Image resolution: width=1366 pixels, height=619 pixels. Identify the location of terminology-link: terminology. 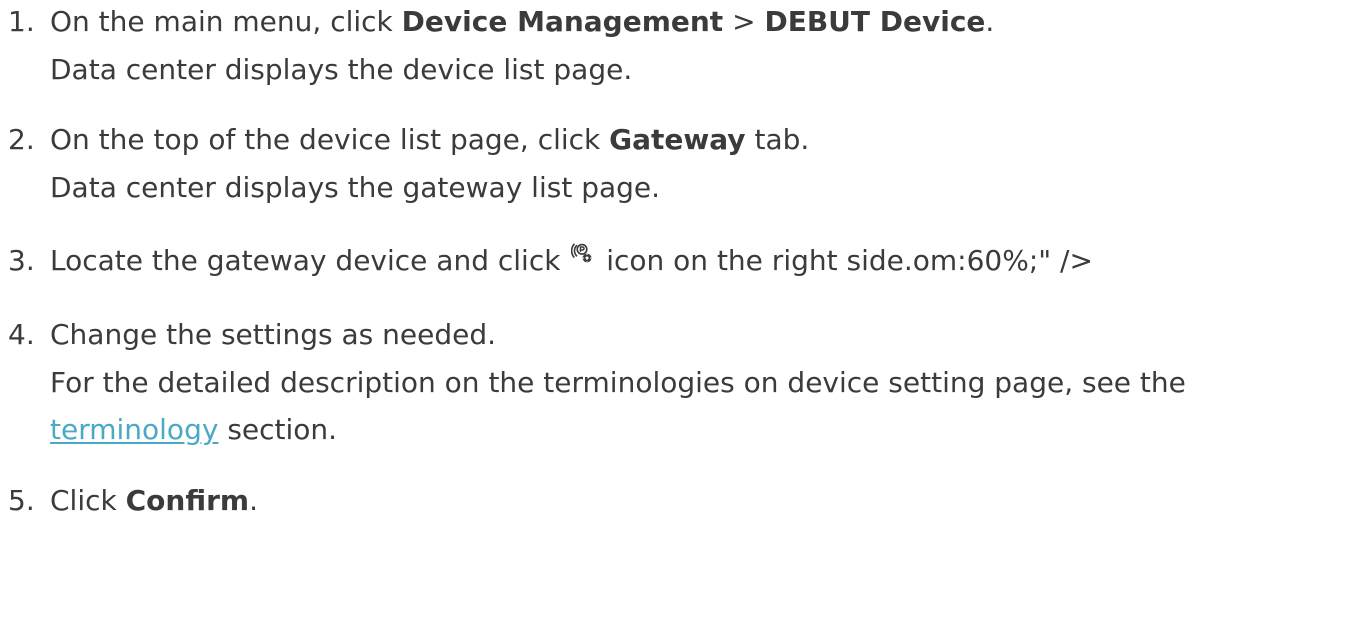
(134, 429).